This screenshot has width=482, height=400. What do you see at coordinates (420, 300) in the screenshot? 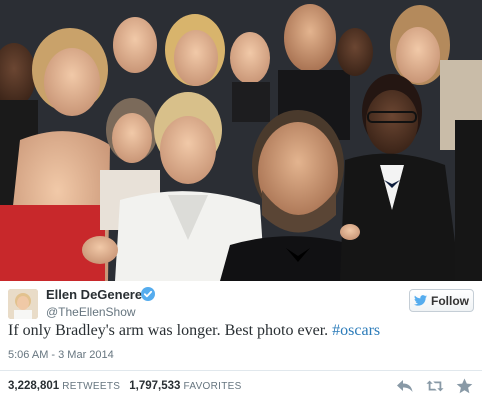
I see `bird-icon` at bounding box center [420, 300].